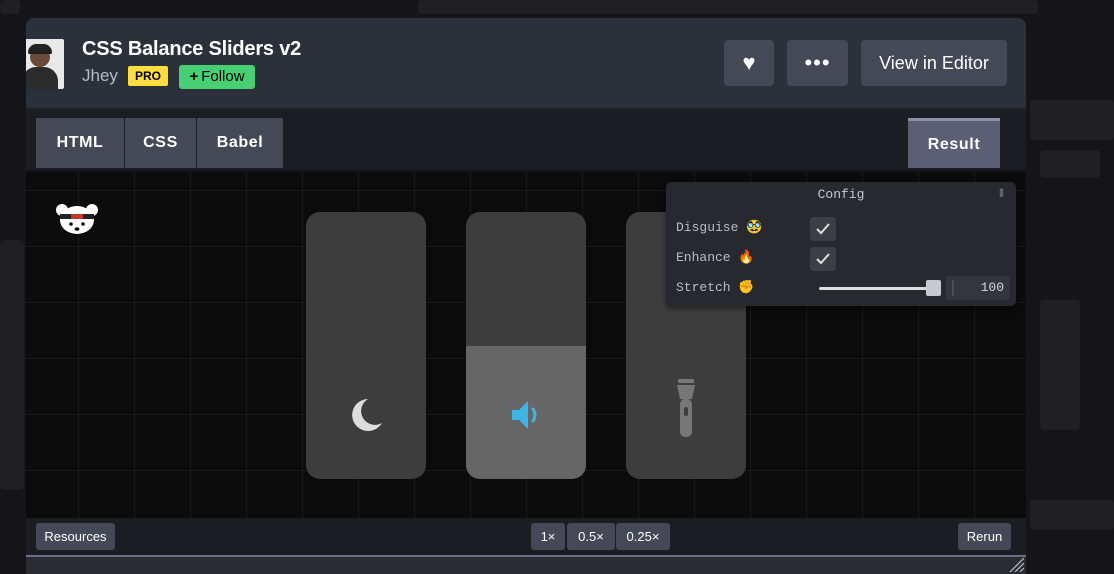 The height and width of the screenshot is (574, 1114). I want to click on follow-button: + Follow, so click(217, 77).